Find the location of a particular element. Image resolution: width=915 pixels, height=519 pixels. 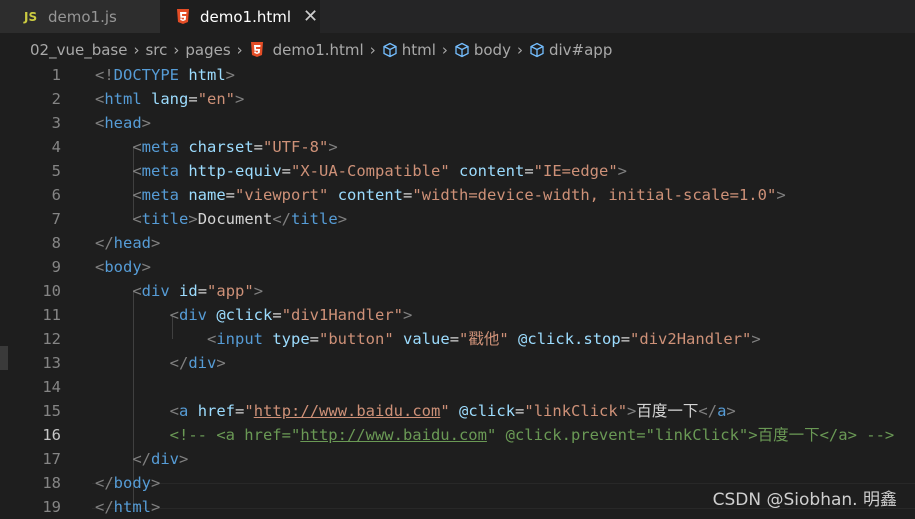

code-token: Document is located at coordinates (235, 219).